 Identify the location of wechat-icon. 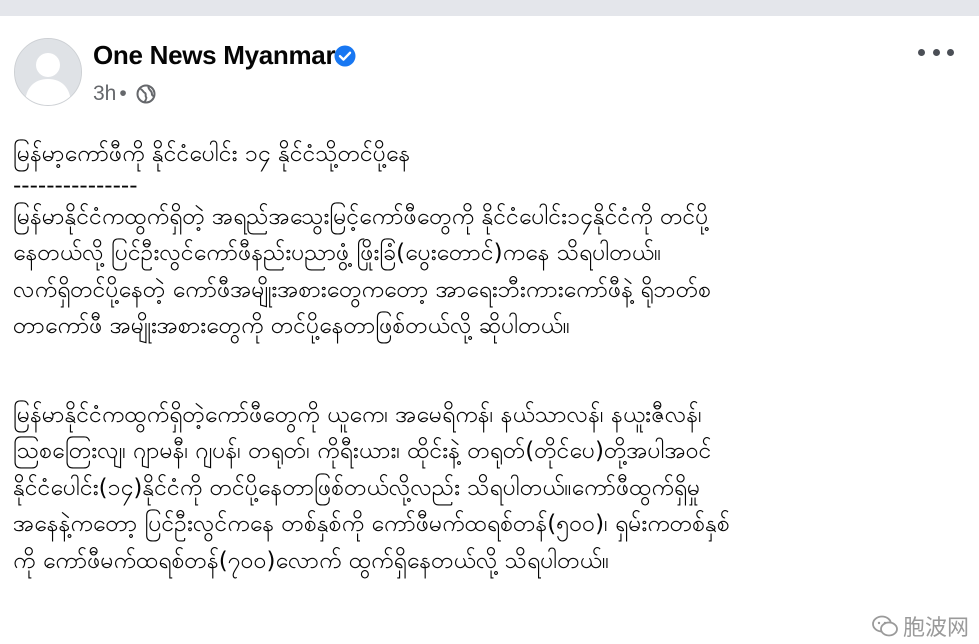
(885, 626).